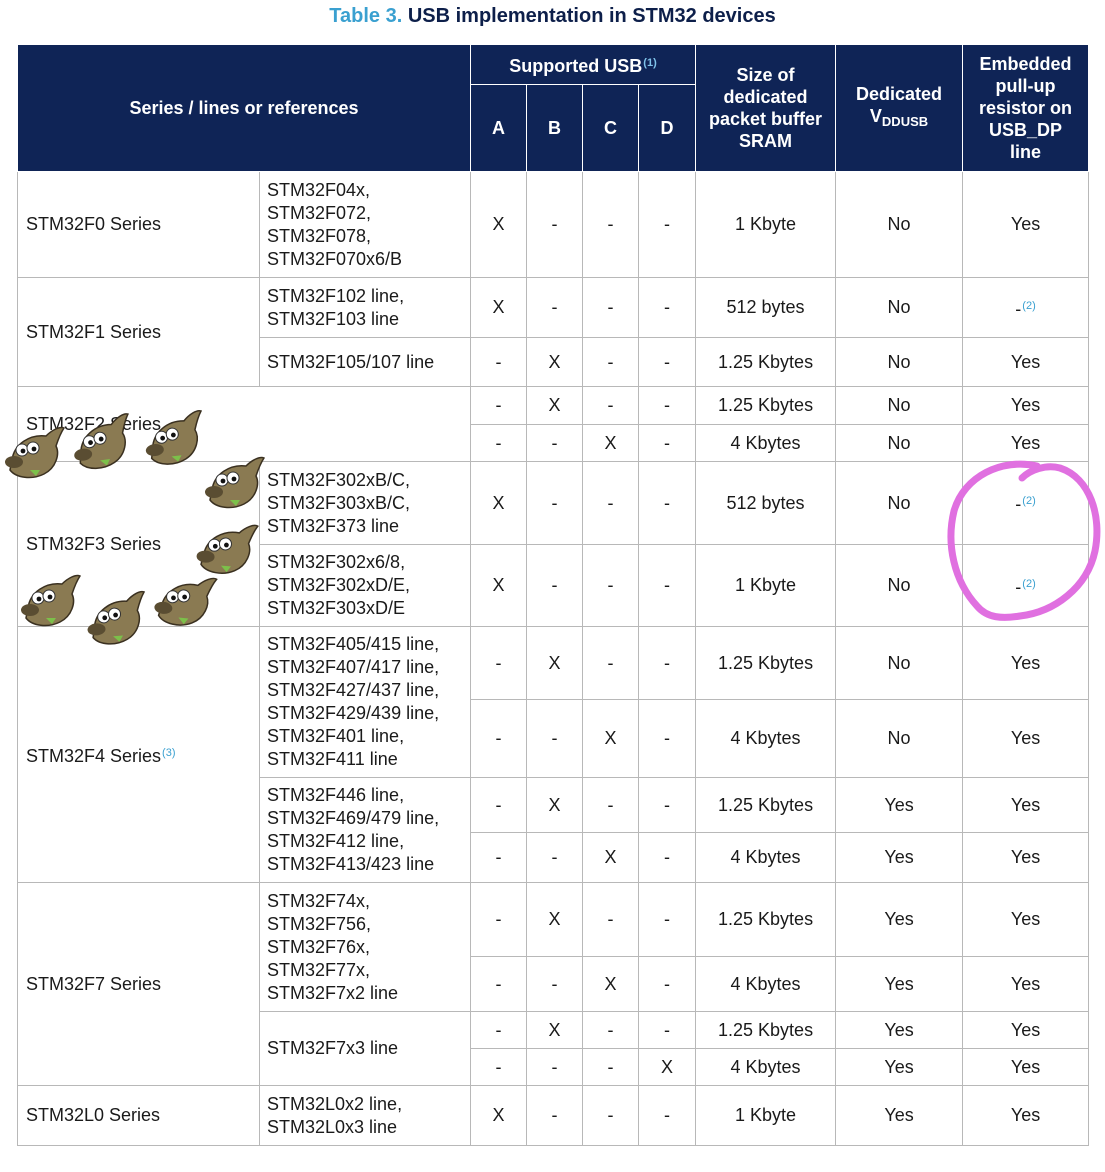 The width and height of the screenshot is (1105, 1172). I want to click on line-reference: STM32F070x6/B, so click(335, 258).